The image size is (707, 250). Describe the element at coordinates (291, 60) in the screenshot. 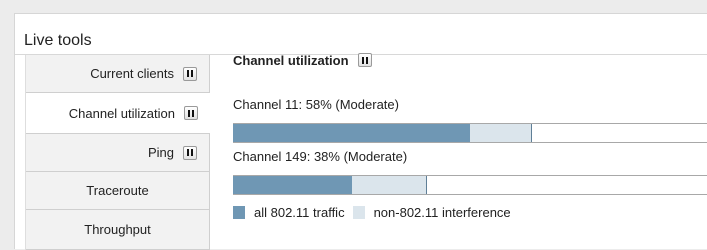

I see `section-title-label: Channel utilization` at that location.